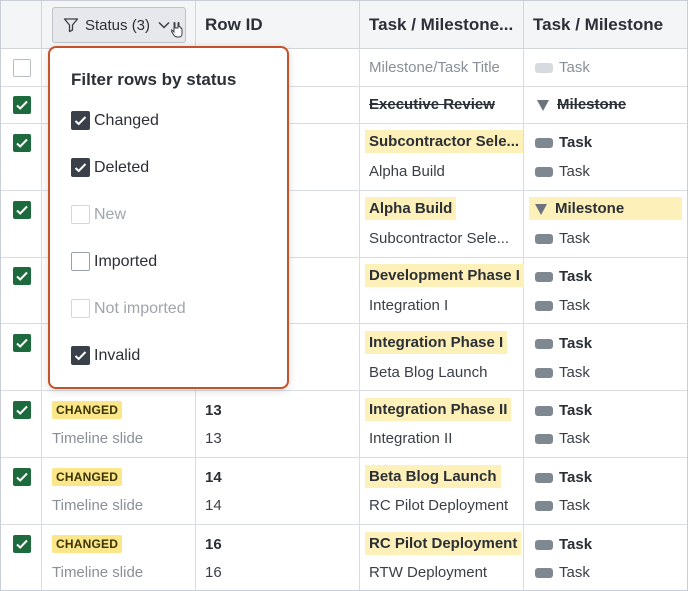 Image resolution: width=688 pixels, height=591 pixels. What do you see at coordinates (140, 308) in the screenshot?
I see `filter-option-label: Not imported` at bounding box center [140, 308].